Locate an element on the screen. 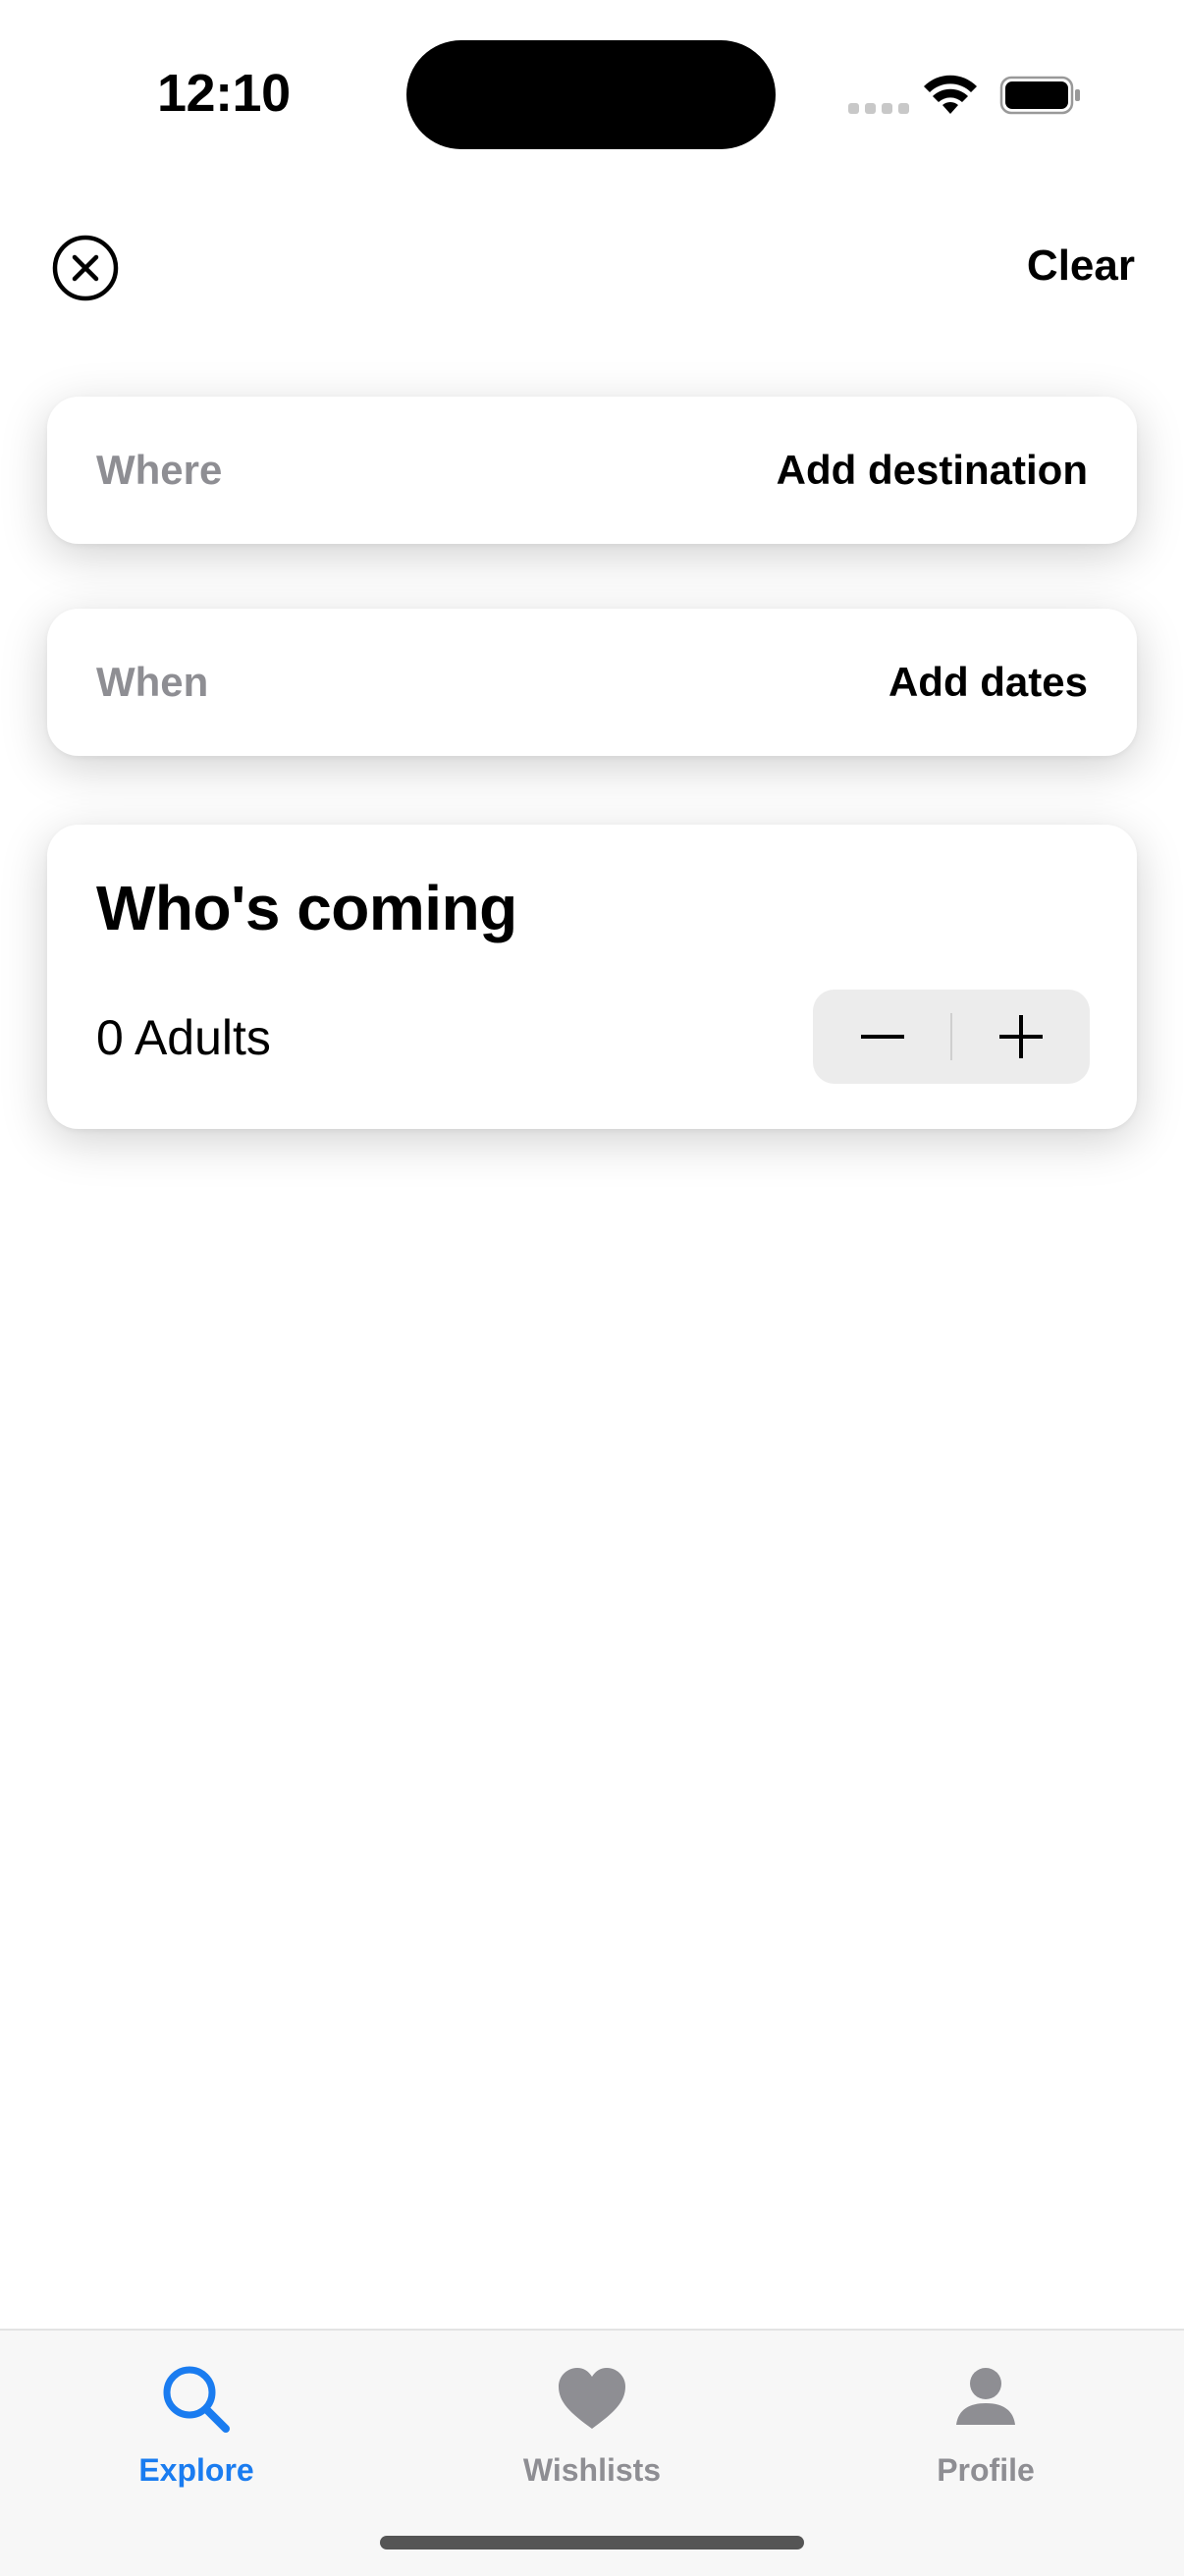 The width and height of the screenshot is (1184, 2576). who-title: Who's coming is located at coordinates (306, 908).